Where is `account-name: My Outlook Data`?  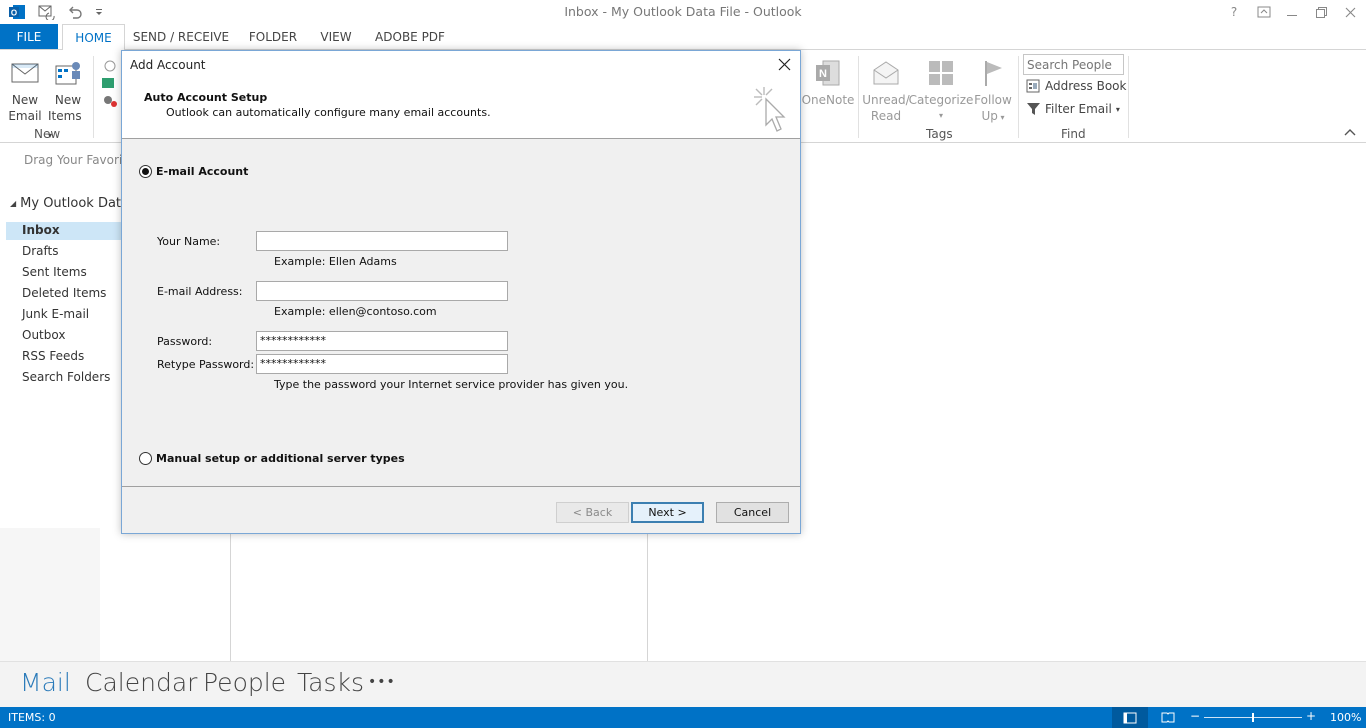
account-name: My Outlook Data is located at coordinates (74, 203).